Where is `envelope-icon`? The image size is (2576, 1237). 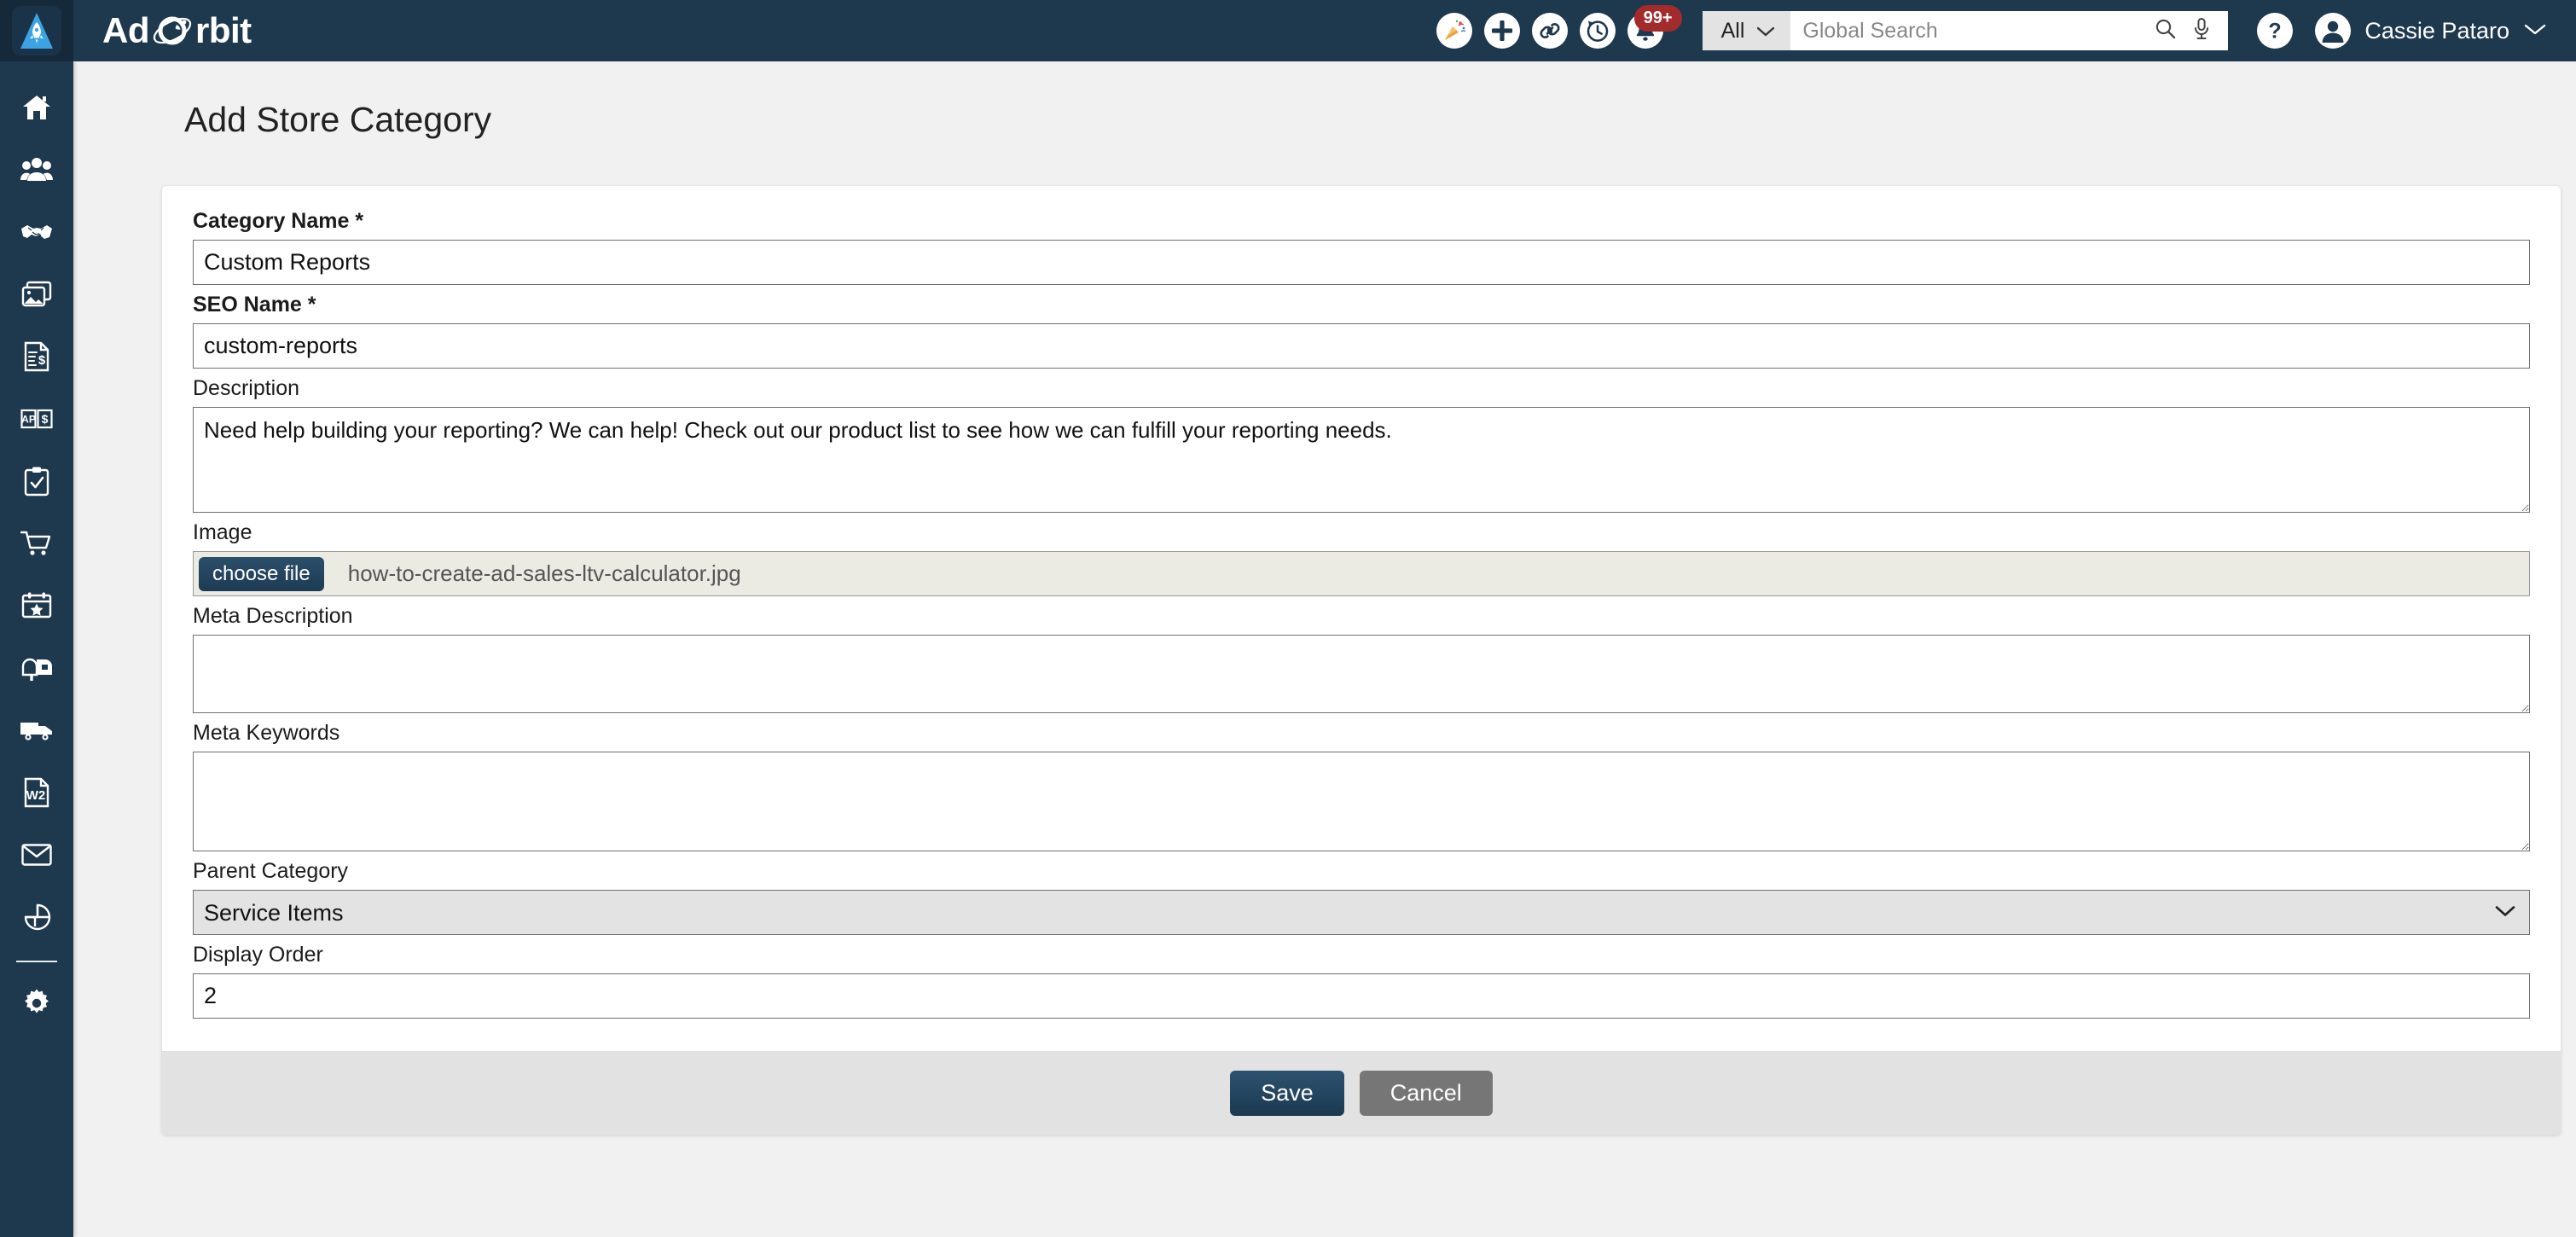
envelope-icon is located at coordinates (36, 857).